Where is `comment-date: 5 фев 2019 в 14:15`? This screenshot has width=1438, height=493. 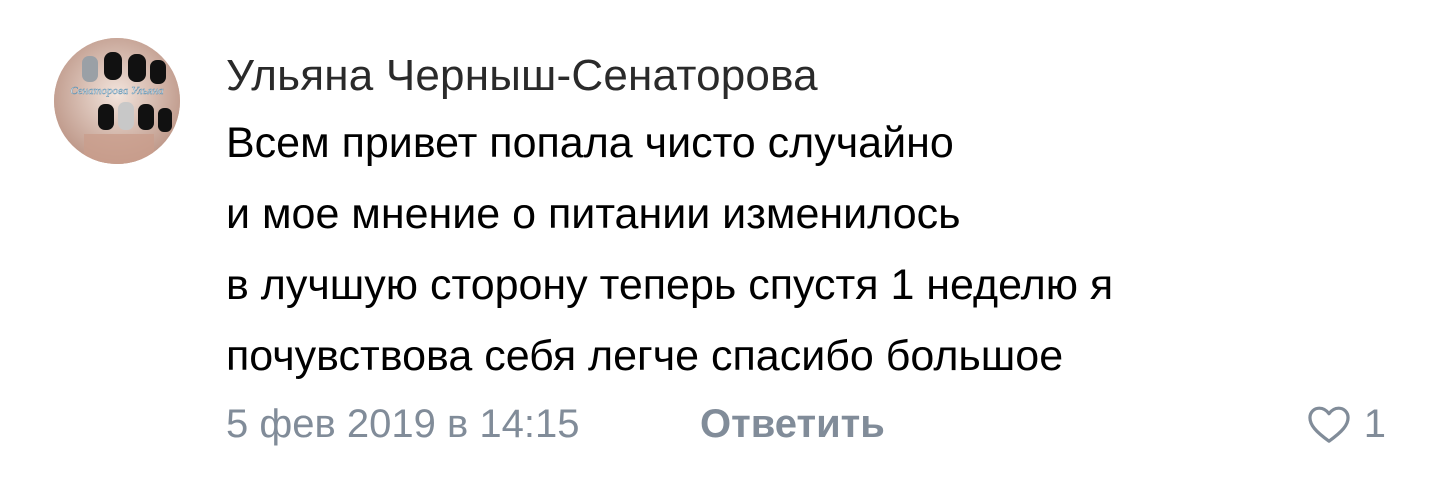 comment-date: 5 фев 2019 в 14:15 is located at coordinates (402, 424).